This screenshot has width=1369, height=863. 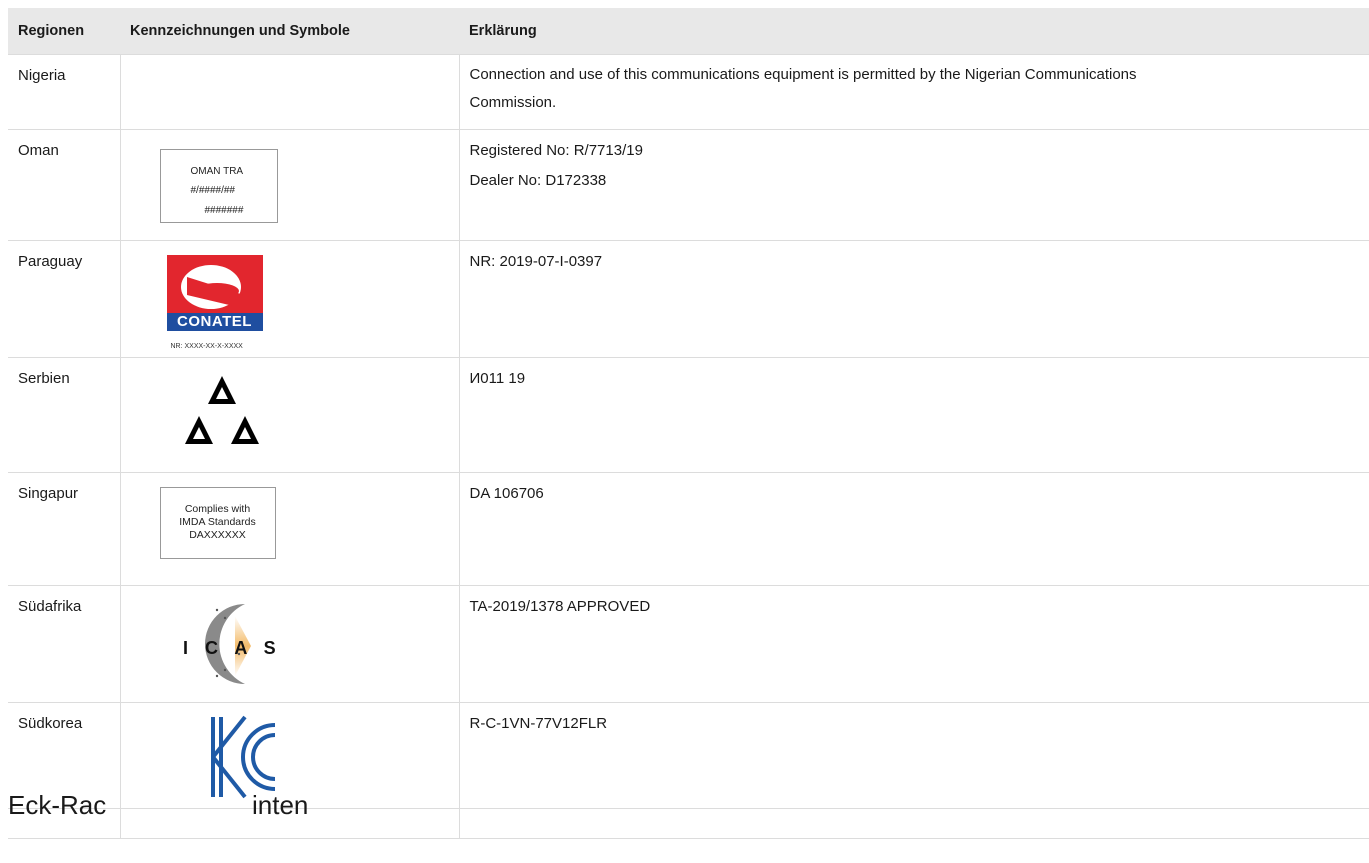 What do you see at coordinates (237, 648) in the screenshot?
I see `icasa-wordmark: I C A S A` at bounding box center [237, 648].